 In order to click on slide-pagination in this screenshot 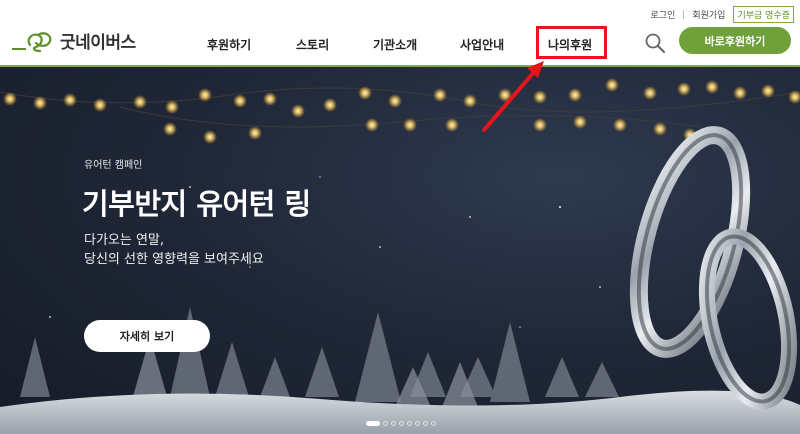, I will do `click(401, 423)`.